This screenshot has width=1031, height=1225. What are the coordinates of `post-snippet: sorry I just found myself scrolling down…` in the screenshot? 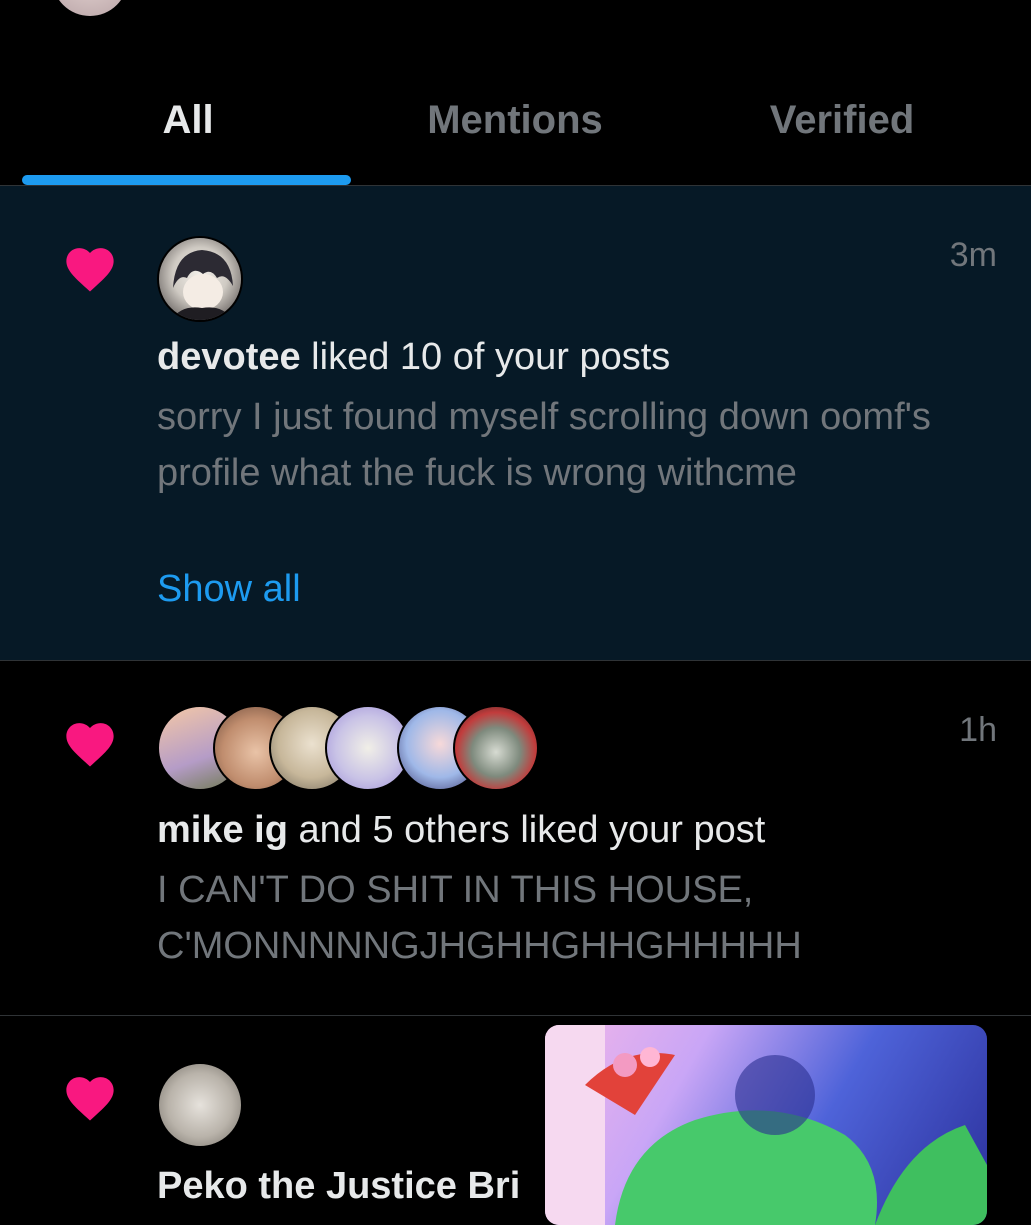 It's located at (544, 445).